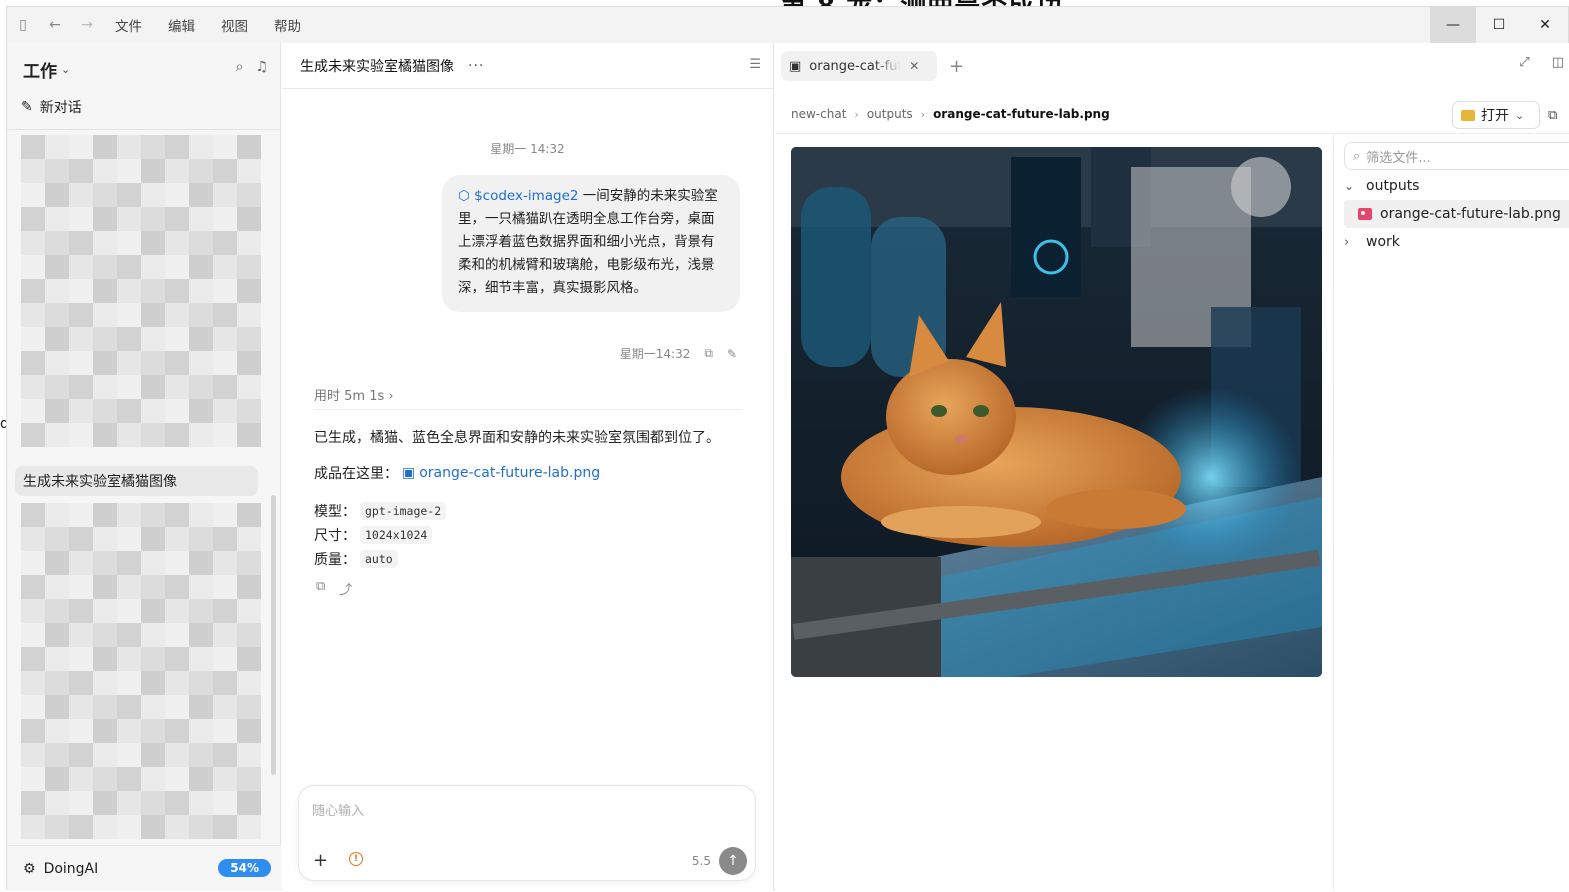 The image size is (1569, 892). Describe the element at coordinates (27, 107) in the screenshot. I see `edit-icon: ✎` at that location.